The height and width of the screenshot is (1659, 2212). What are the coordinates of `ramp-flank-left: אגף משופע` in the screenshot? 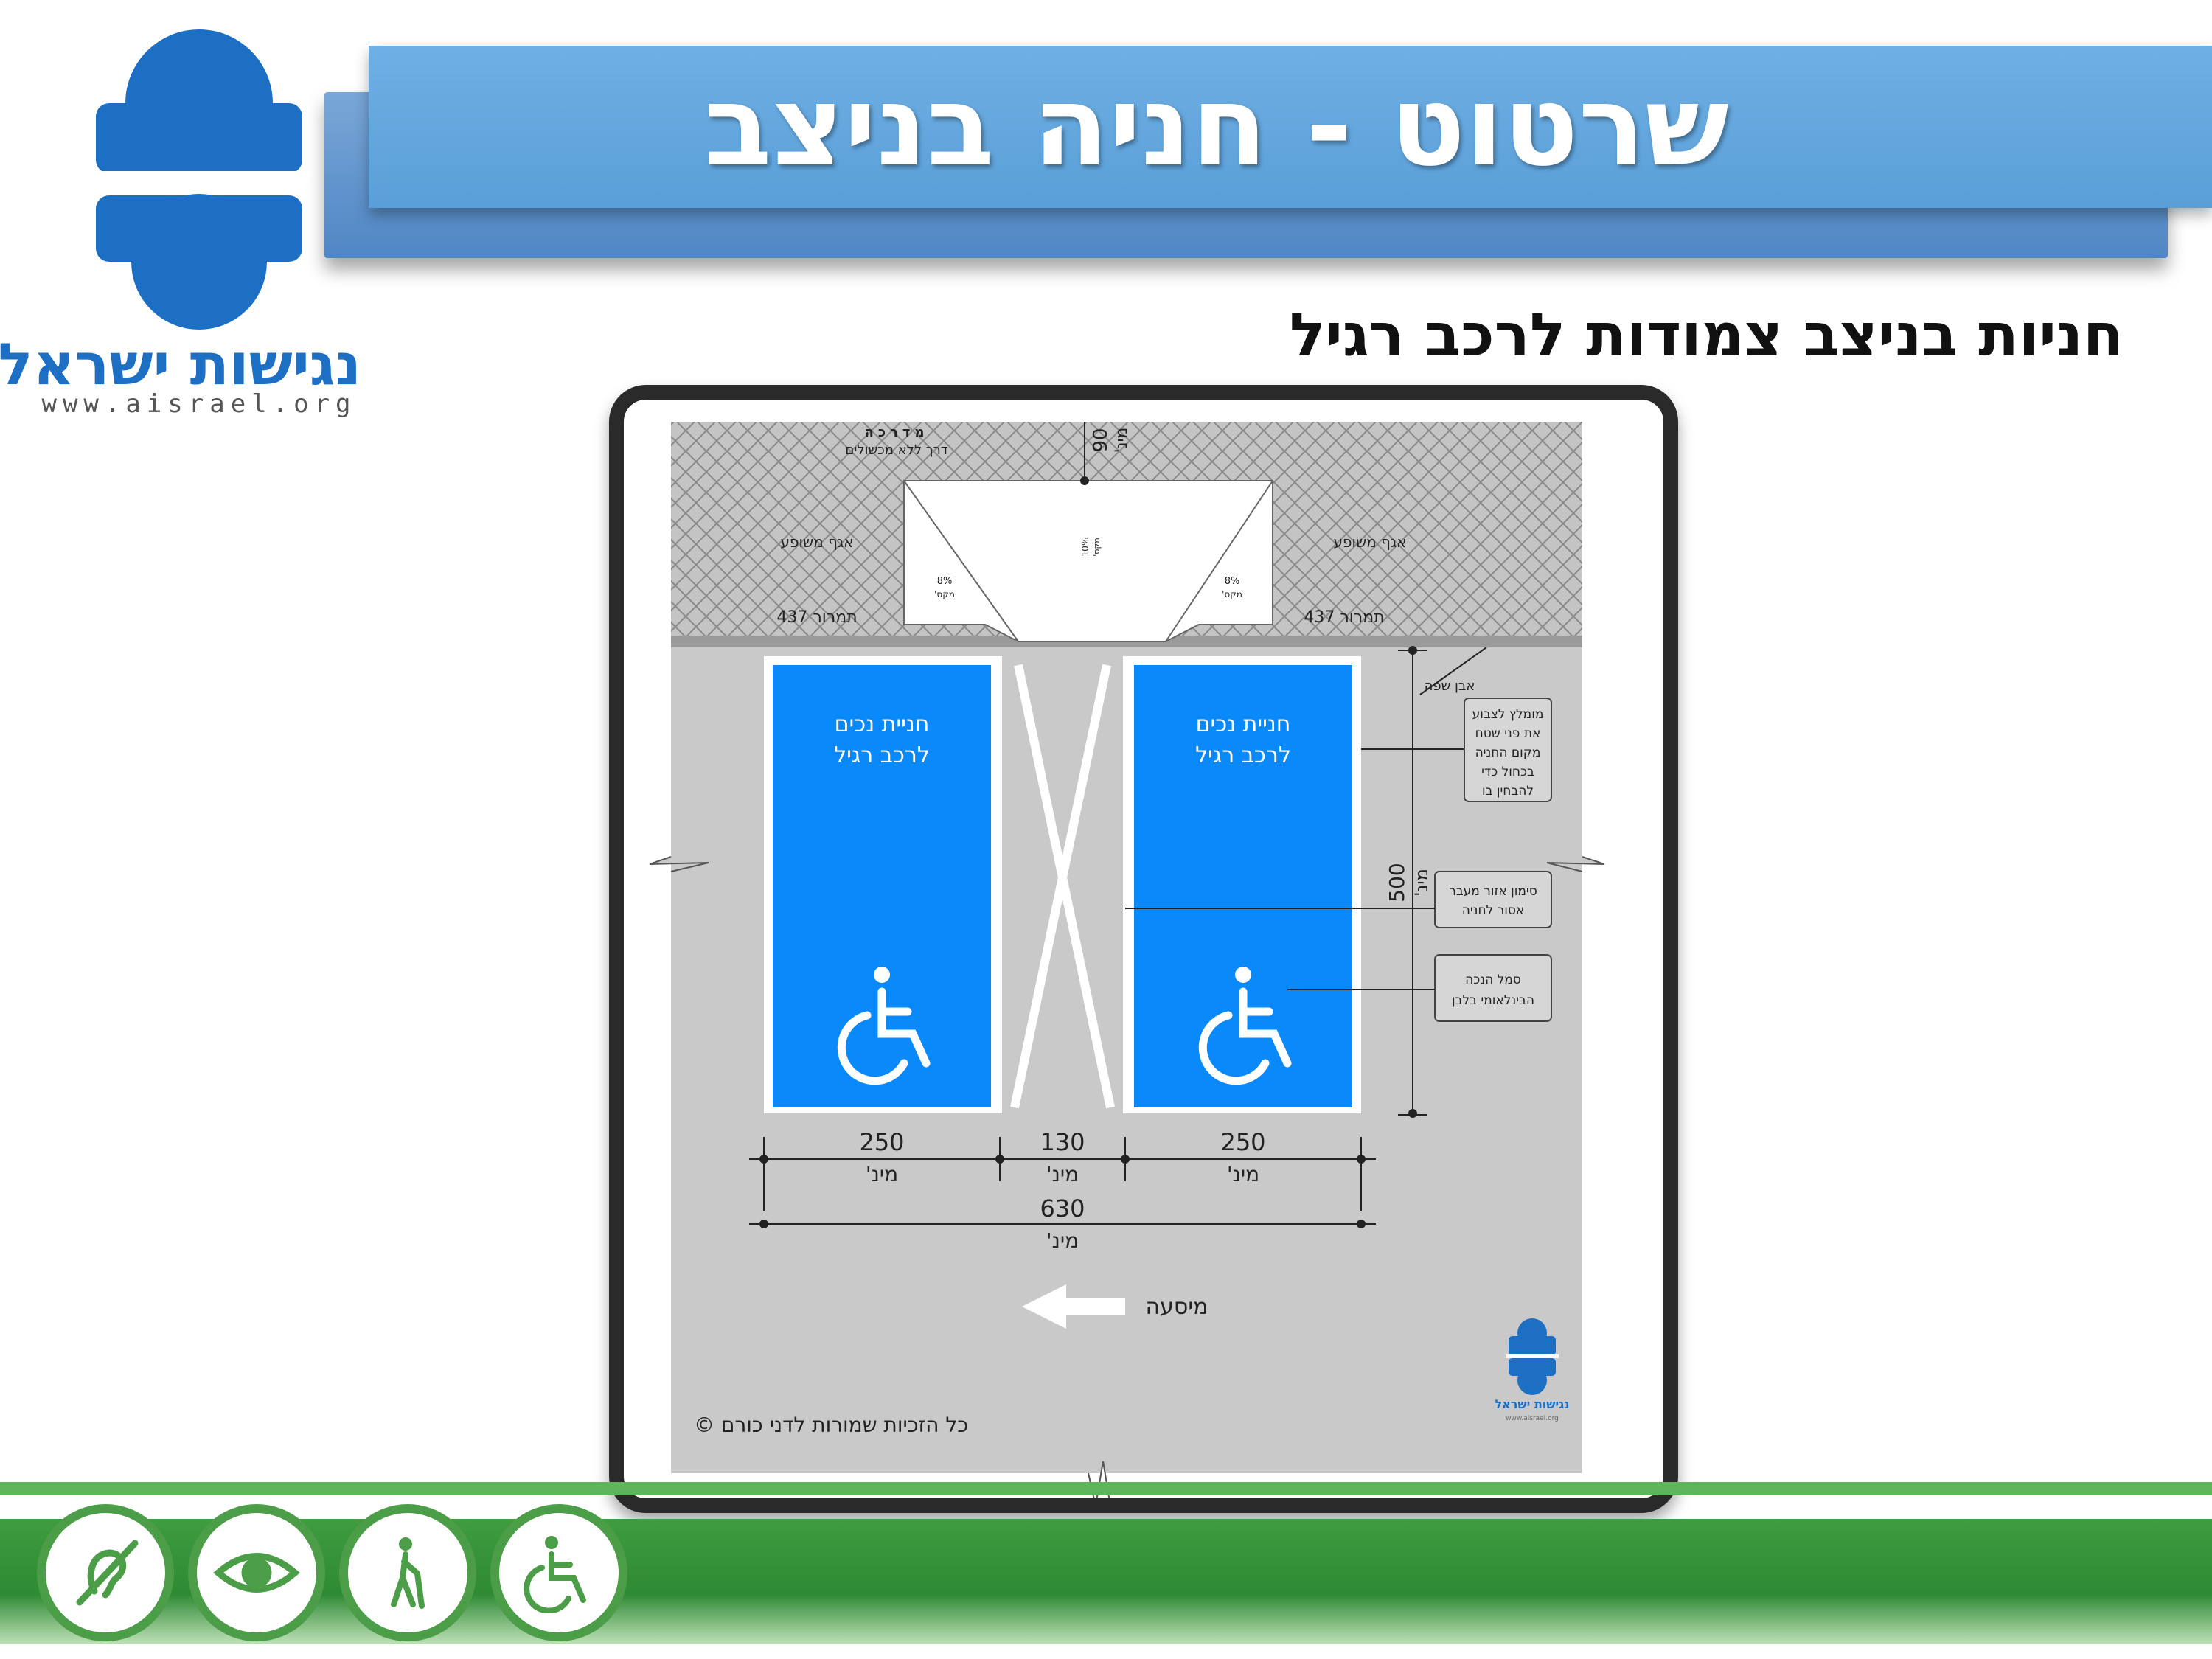 It's located at (817, 542).